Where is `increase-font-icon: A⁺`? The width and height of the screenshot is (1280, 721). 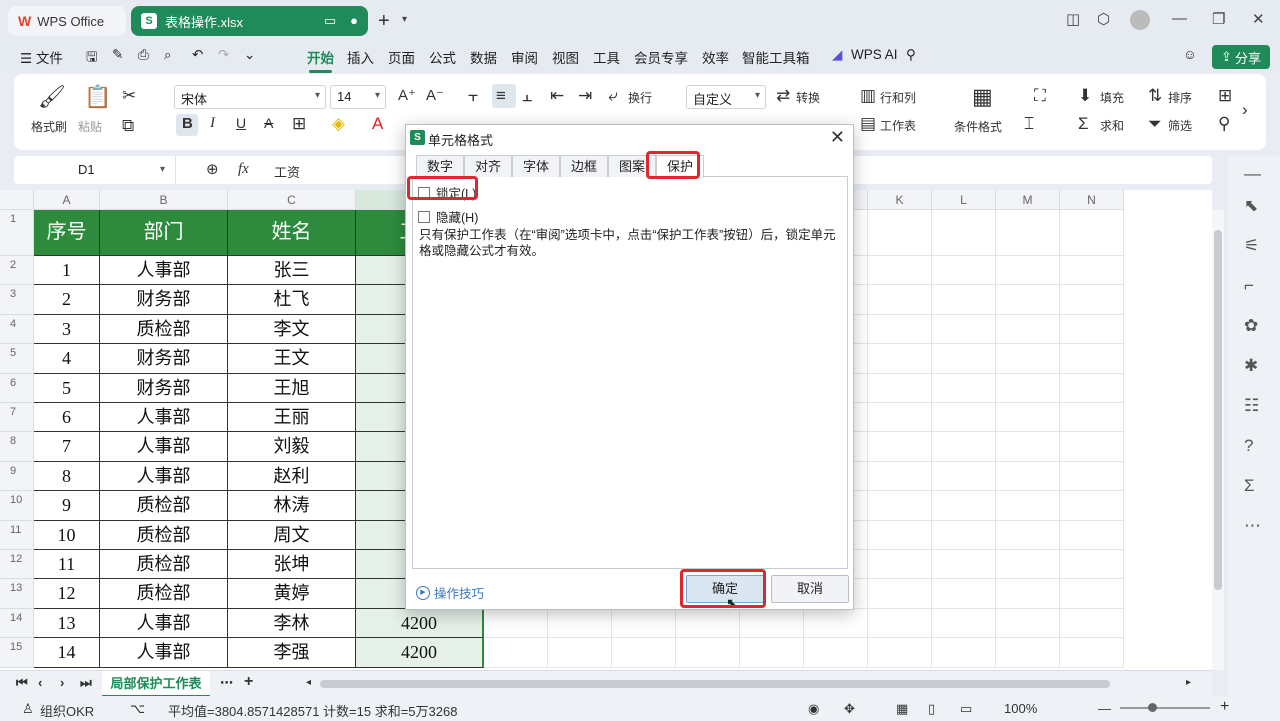 increase-font-icon: A⁺ is located at coordinates (407, 95).